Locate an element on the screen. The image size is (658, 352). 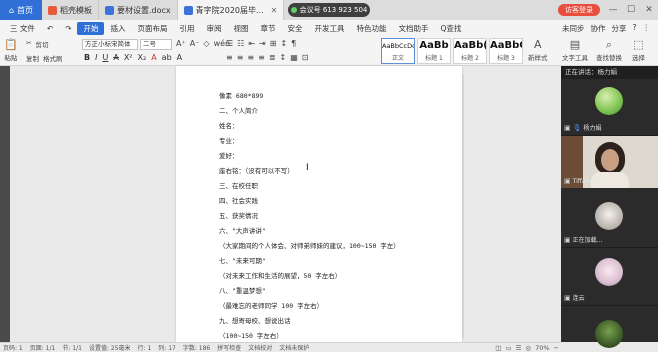
font-name-select: 方正小标宋简体 is located at coordinates (110, 44).